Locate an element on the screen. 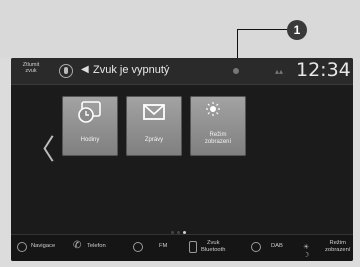  envelope-icon is located at coordinates (154, 112).